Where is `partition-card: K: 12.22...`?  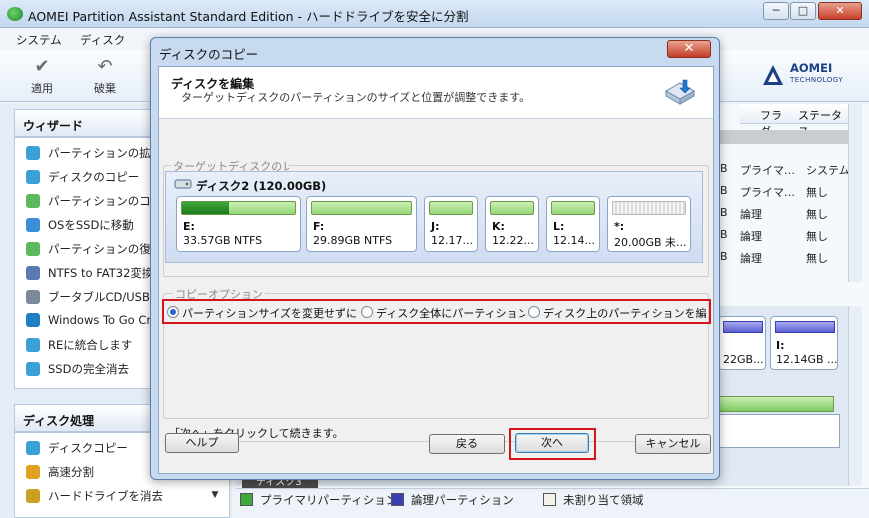
partition-card: K: 12.22... is located at coordinates (512, 224).